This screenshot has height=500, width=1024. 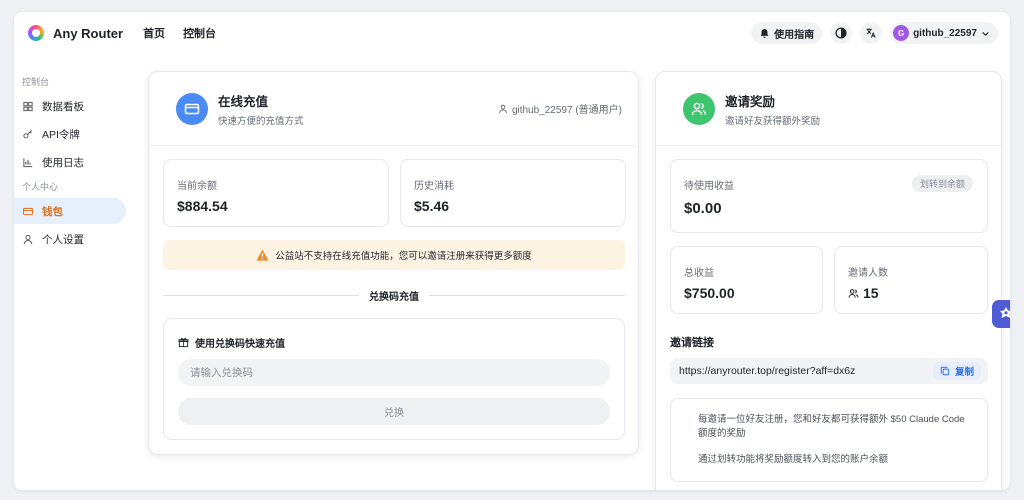 What do you see at coordinates (197, 186) in the screenshot?
I see `balance-label: 当前余额` at bounding box center [197, 186].